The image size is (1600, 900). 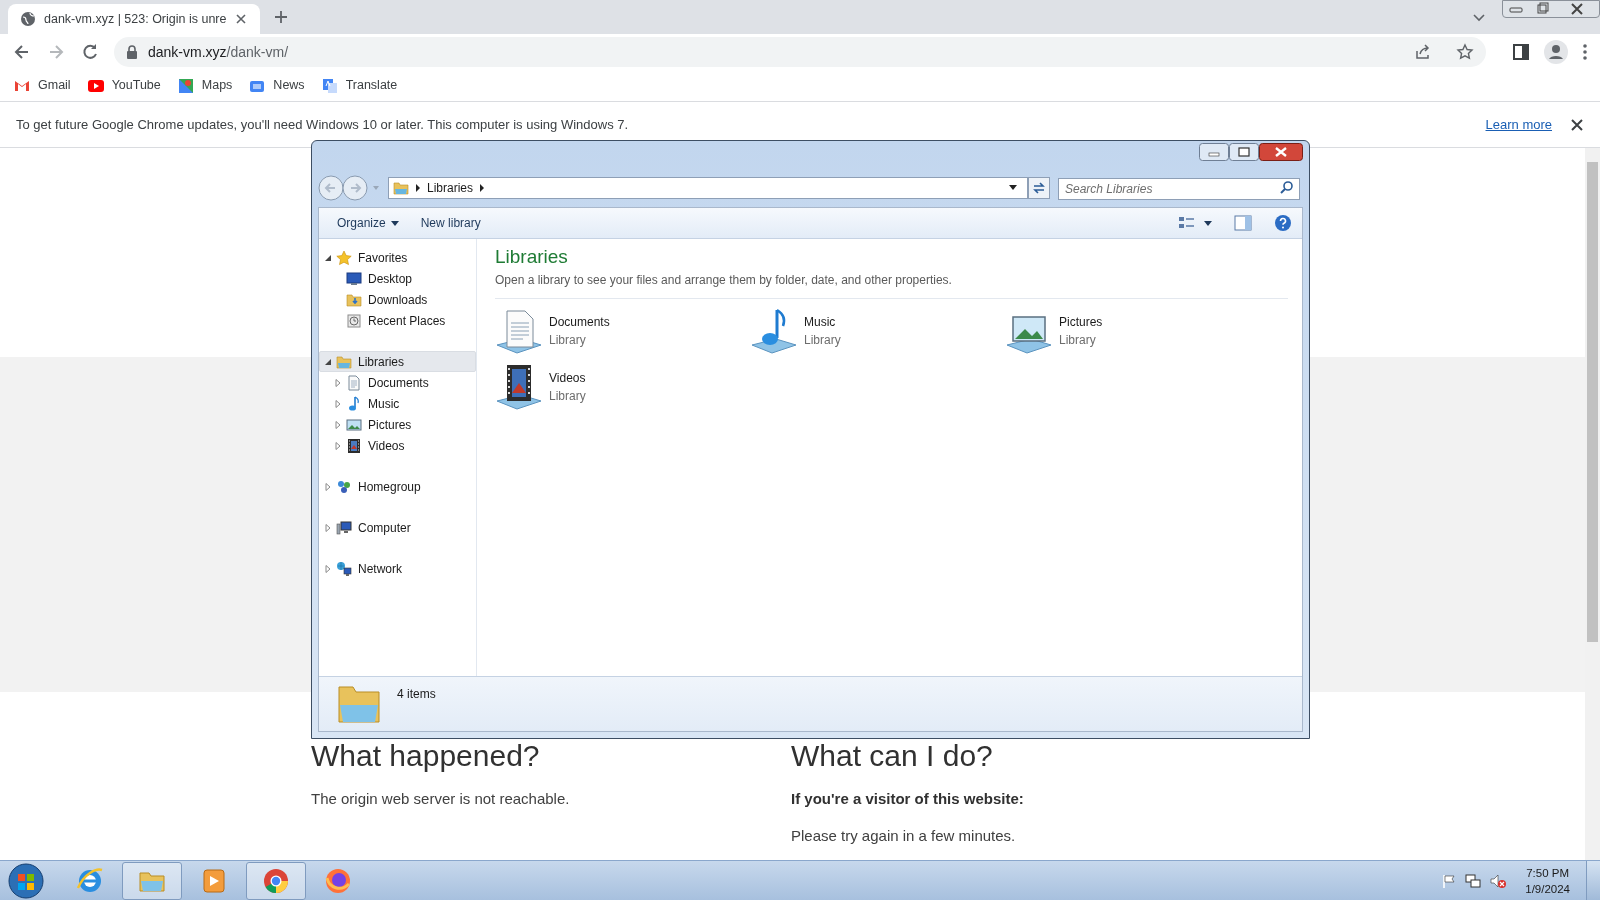 I want to click on toolbar-button: New library, so click(x=450, y=223).